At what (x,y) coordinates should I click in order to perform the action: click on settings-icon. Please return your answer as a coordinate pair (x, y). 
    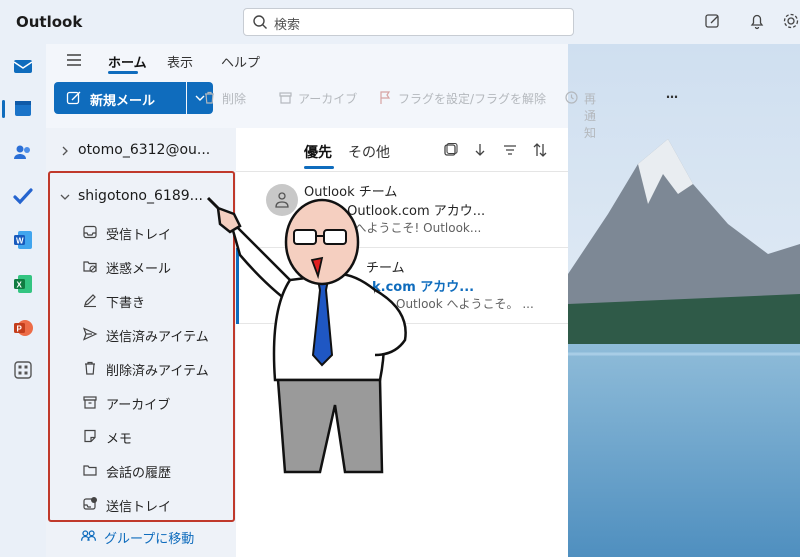
    Looking at the image, I should click on (791, 21).